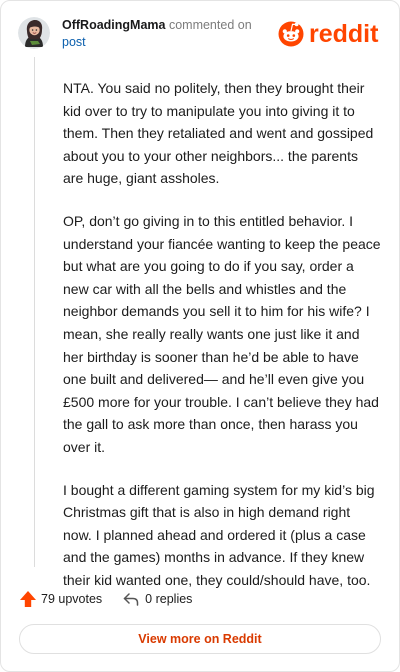 This screenshot has width=400, height=672. I want to click on post-link: post, so click(74, 42).